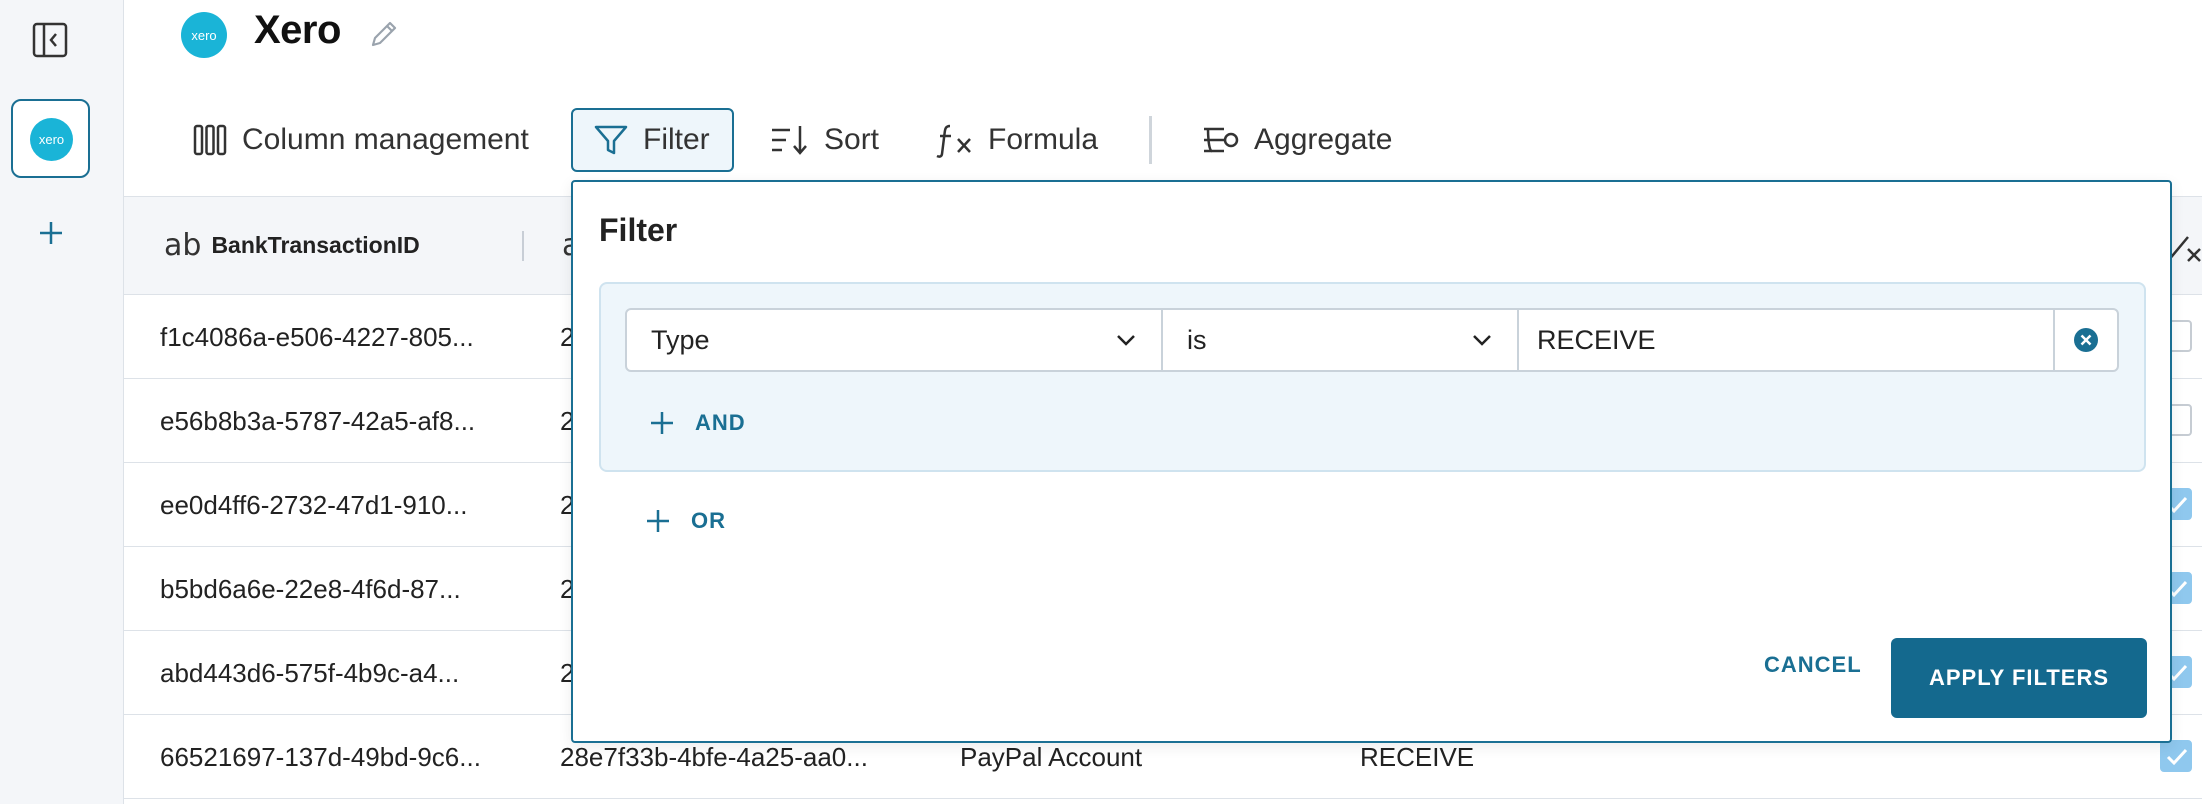 The width and height of the screenshot is (2202, 804). Describe the element at coordinates (1197, 339) in the screenshot. I see `operator-select-value: is` at that location.